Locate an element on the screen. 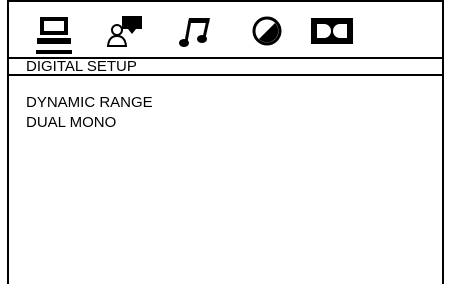  menu-item-dual-mono: DUAL MONO is located at coordinates (89, 123).